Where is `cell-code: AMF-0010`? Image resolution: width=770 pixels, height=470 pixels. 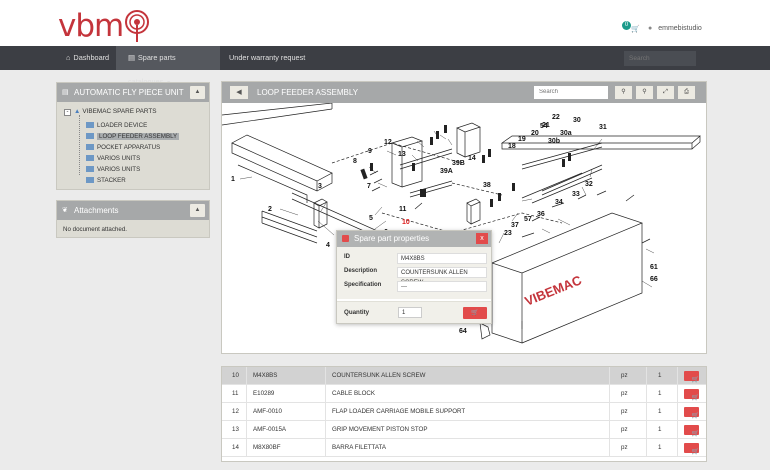 cell-code: AMF-0010 is located at coordinates (267, 411).